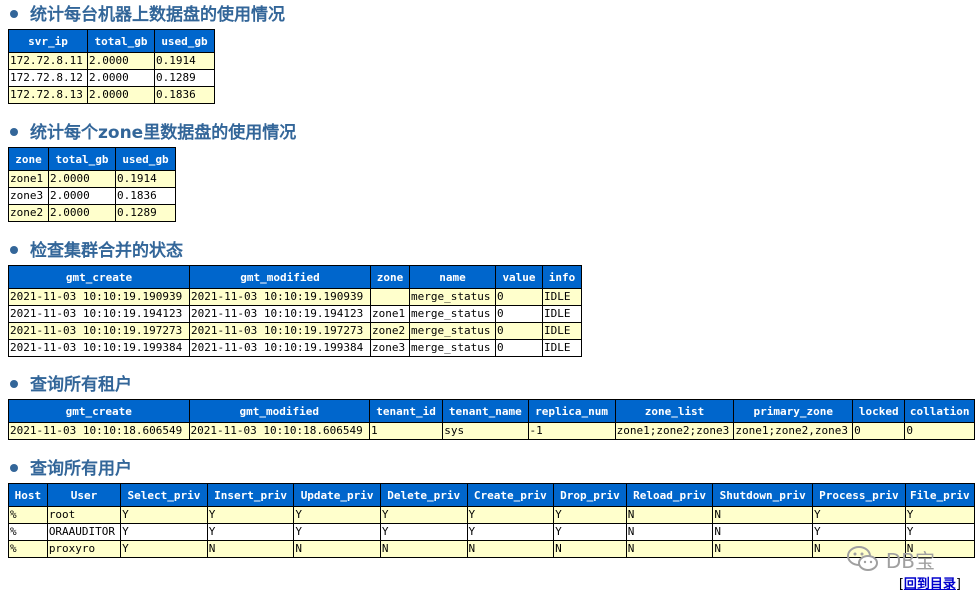 The height and width of the screenshot is (602, 975). What do you see at coordinates (958, 584) in the screenshot?
I see `bracket-close: ]` at bounding box center [958, 584].